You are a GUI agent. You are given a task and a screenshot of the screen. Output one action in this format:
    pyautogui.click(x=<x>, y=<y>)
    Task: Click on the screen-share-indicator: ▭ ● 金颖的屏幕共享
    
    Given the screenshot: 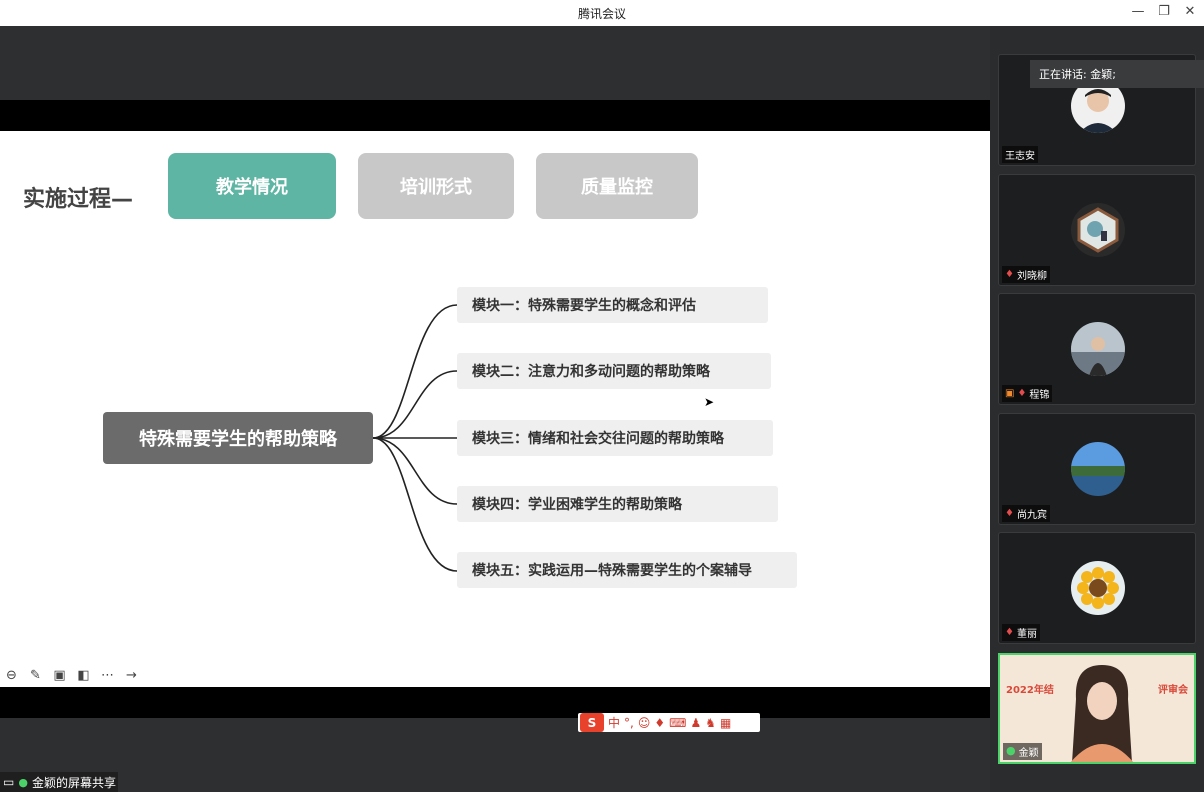 What is the action you would take?
    pyautogui.click(x=59, y=782)
    